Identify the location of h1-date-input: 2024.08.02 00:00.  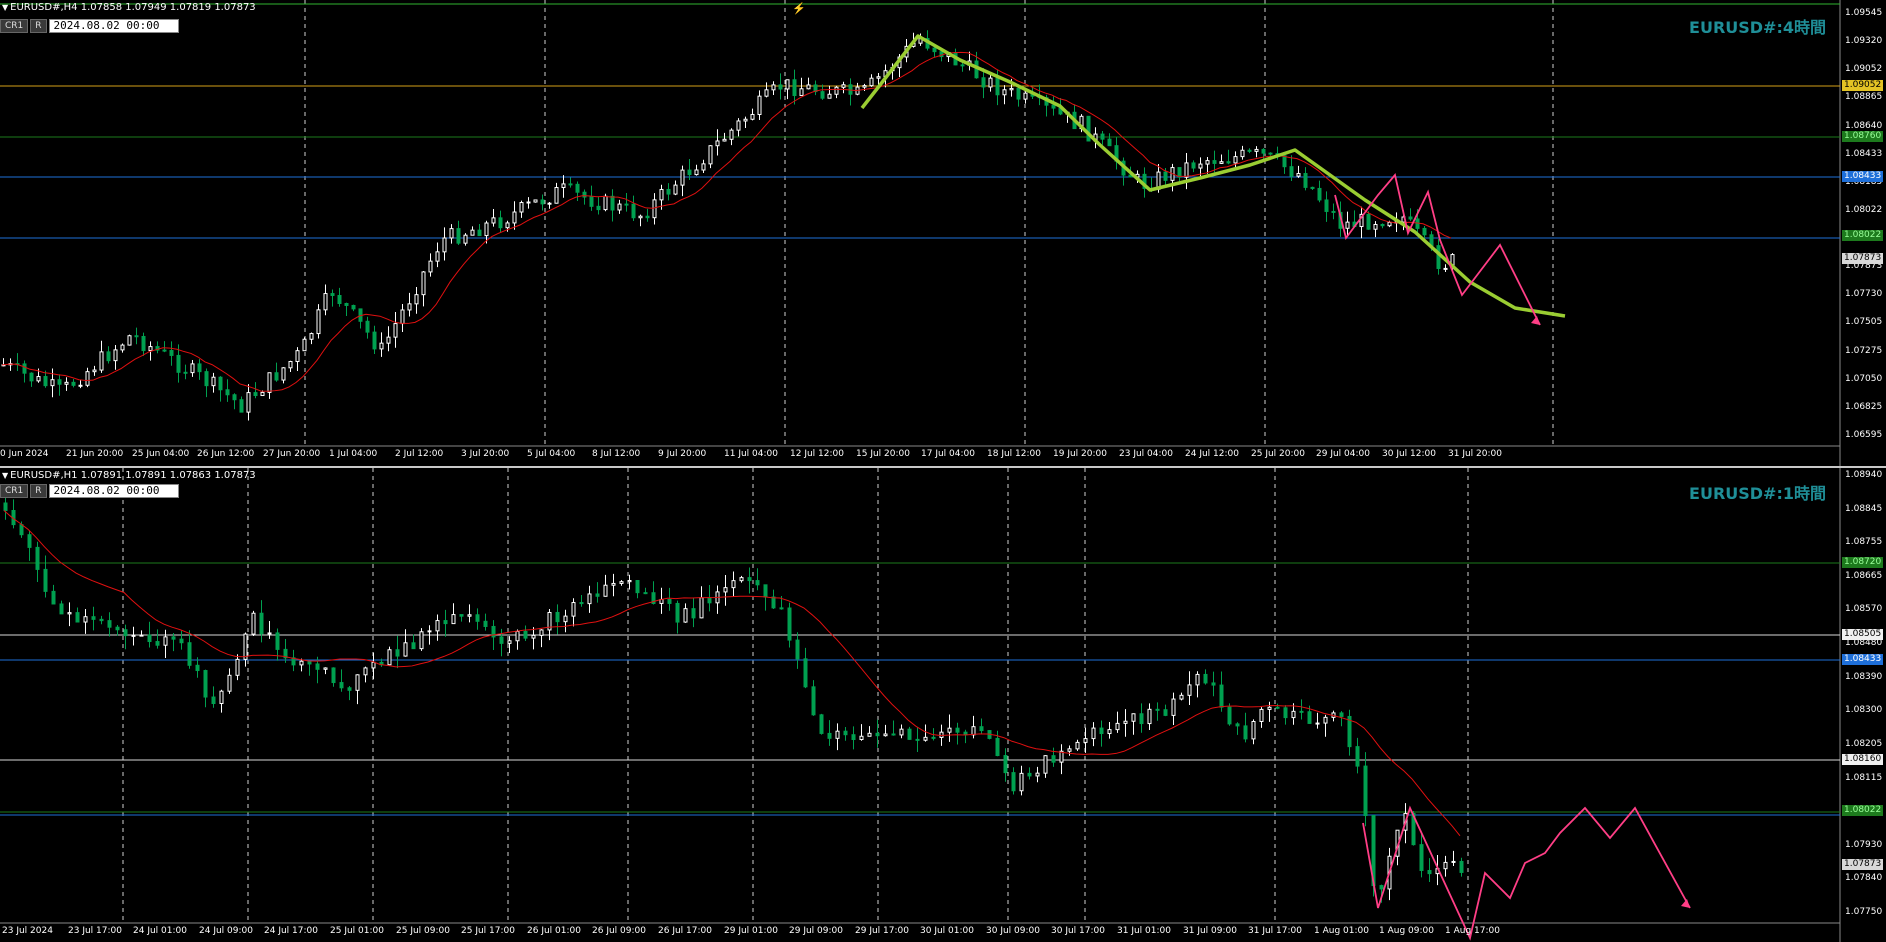
(113, 491).